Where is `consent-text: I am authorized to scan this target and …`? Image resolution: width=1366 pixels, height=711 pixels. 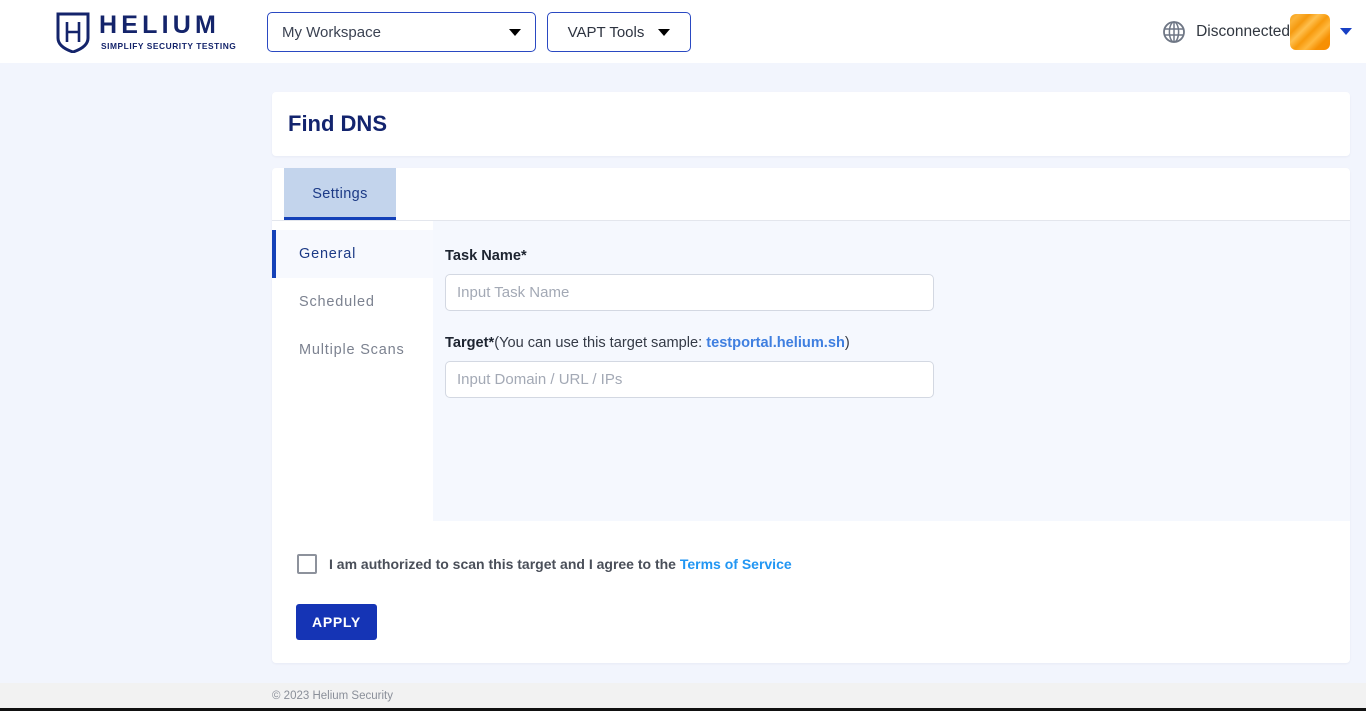 consent-text: I am authorized to scan this target and … is located at coordinates (560, 564).